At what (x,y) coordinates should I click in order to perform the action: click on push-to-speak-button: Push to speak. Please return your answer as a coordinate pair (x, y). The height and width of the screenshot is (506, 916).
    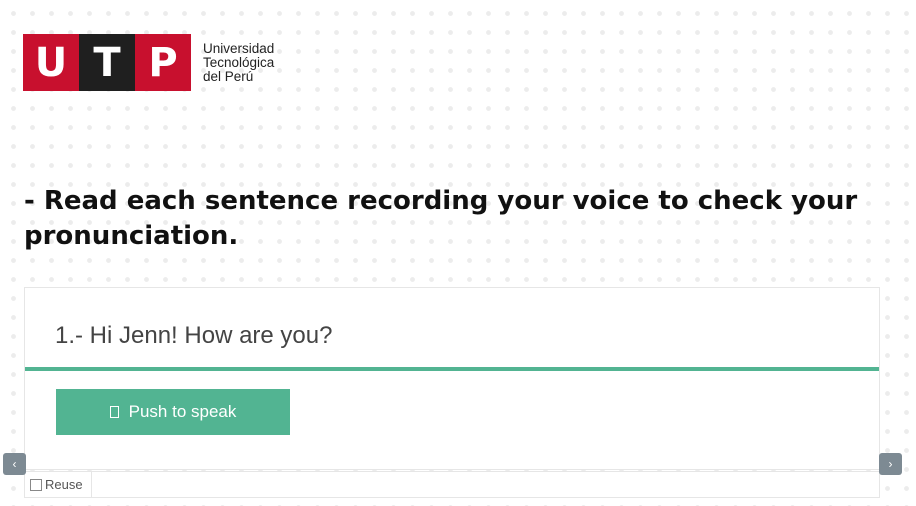
    Looking at the image, I should click on (173, 412).